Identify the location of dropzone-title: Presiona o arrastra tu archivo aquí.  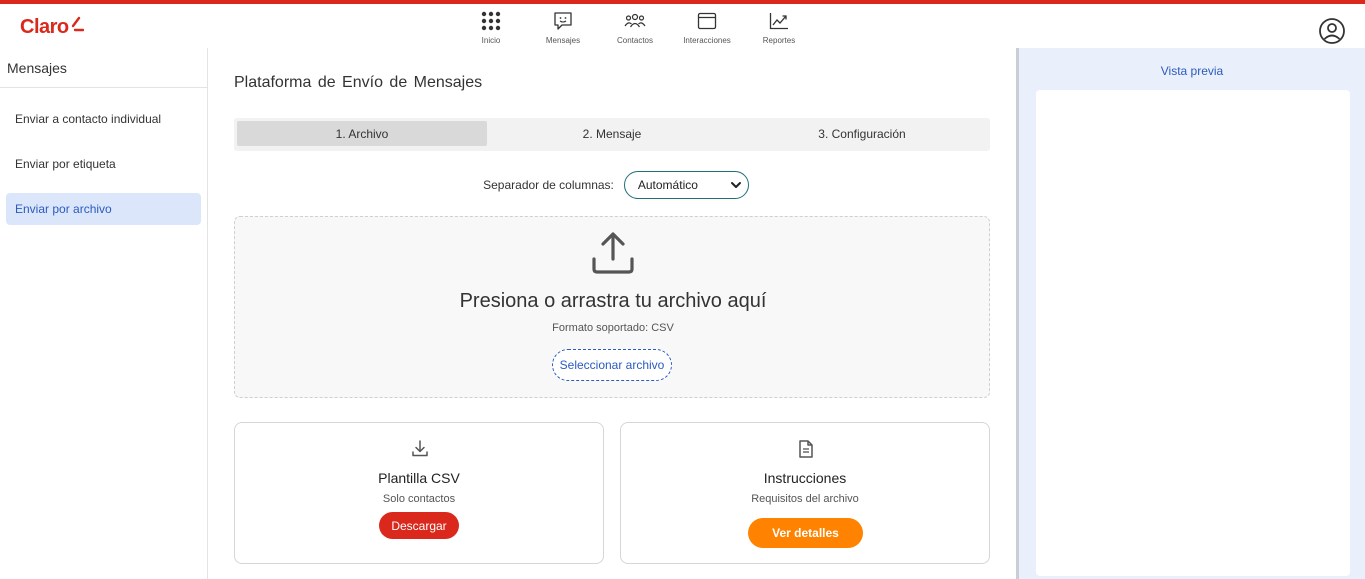
(613, 301).